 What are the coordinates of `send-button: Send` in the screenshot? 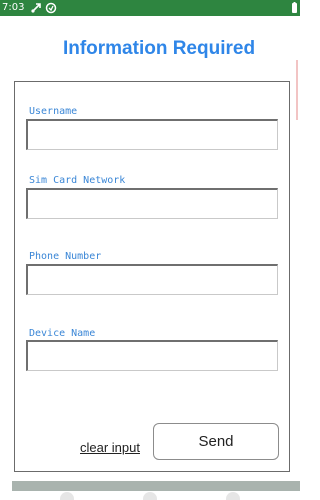 It's located at (216, 441).